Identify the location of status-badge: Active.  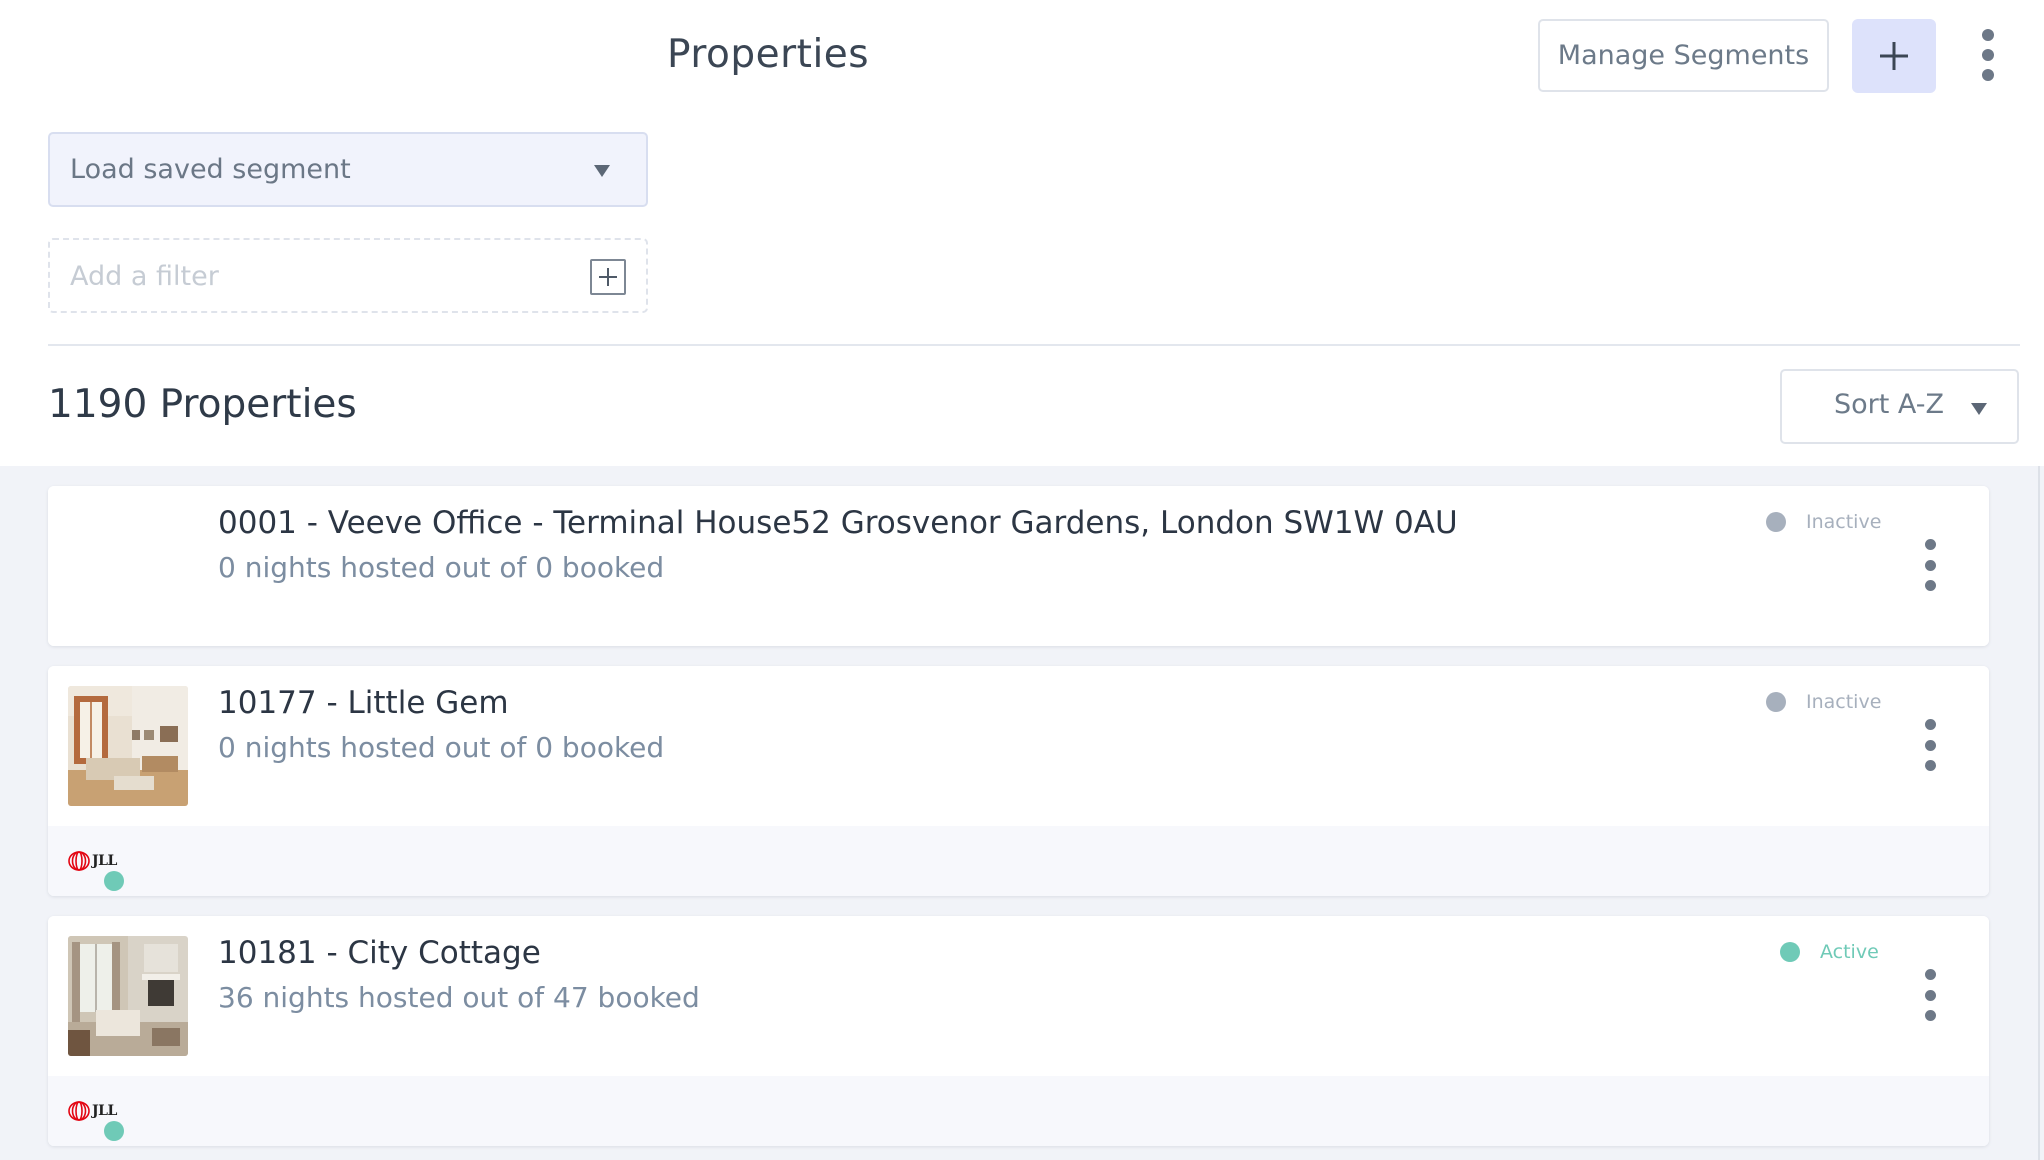
(1829, 952).